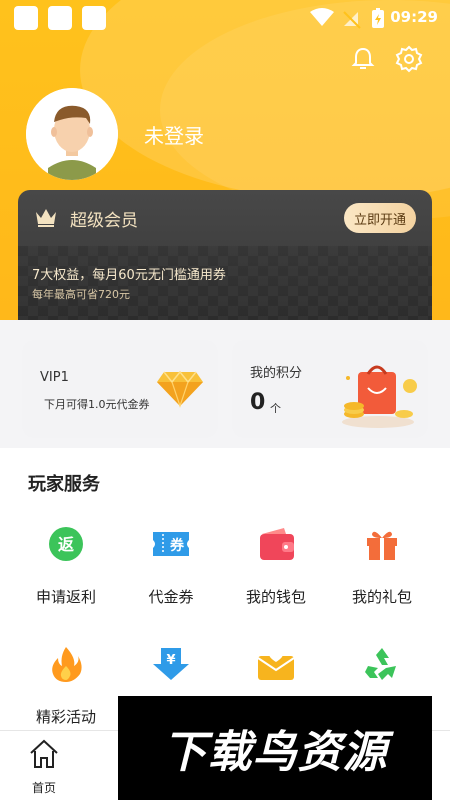 This screenshot has width=450, height=800. What do you see at coordinates (97, 404) in the screenshot?
I see `vip-next-reward: 下月可得1.0元代金券` at bounding box center [97, 404].